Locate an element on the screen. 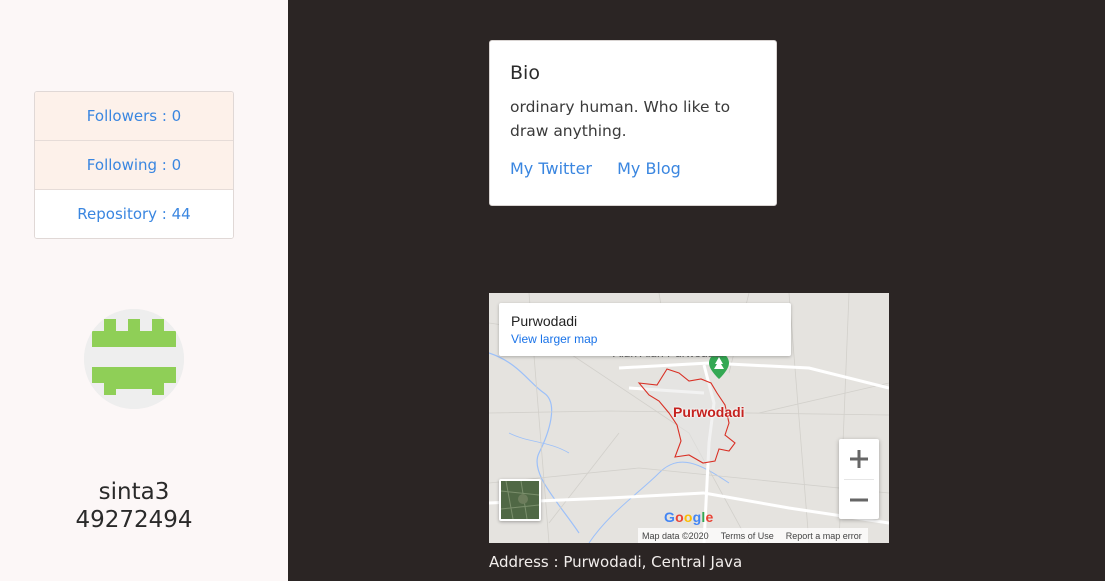 The width and height of the screenshot is (1105, 581). satellite-toggle is located at coordinates (520, 500).